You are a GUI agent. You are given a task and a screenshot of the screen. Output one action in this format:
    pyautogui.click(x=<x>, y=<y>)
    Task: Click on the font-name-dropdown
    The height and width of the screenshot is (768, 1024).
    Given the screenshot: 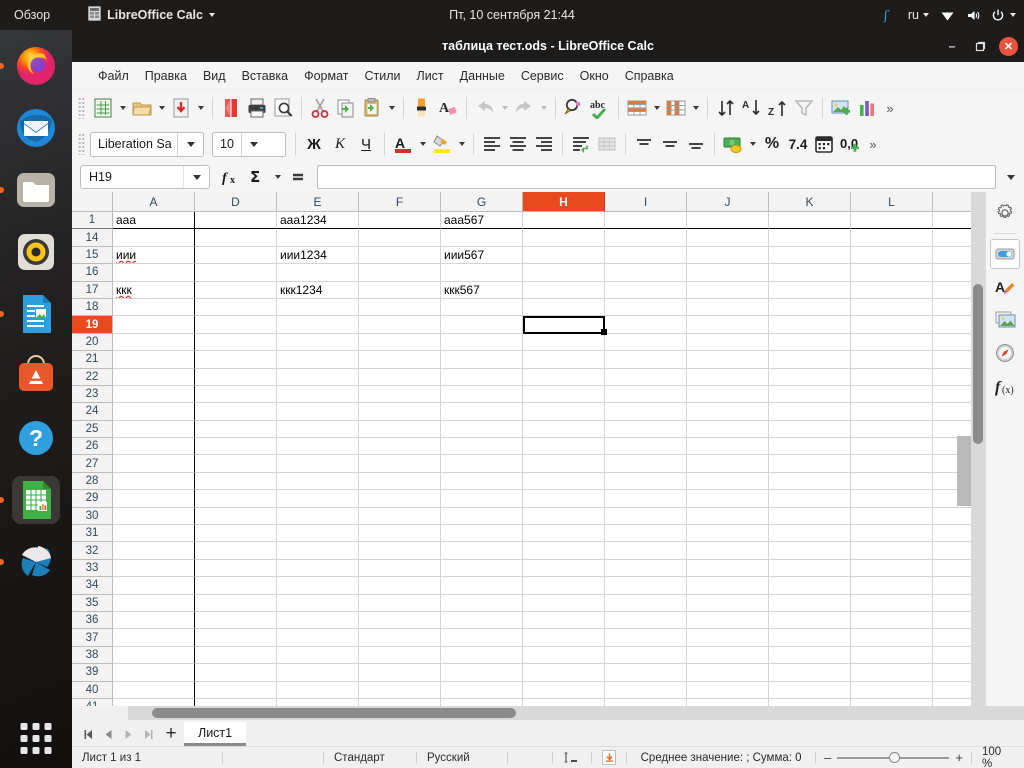 What is the action you would take?
    pyautogui.click(x=190, y=144)
    